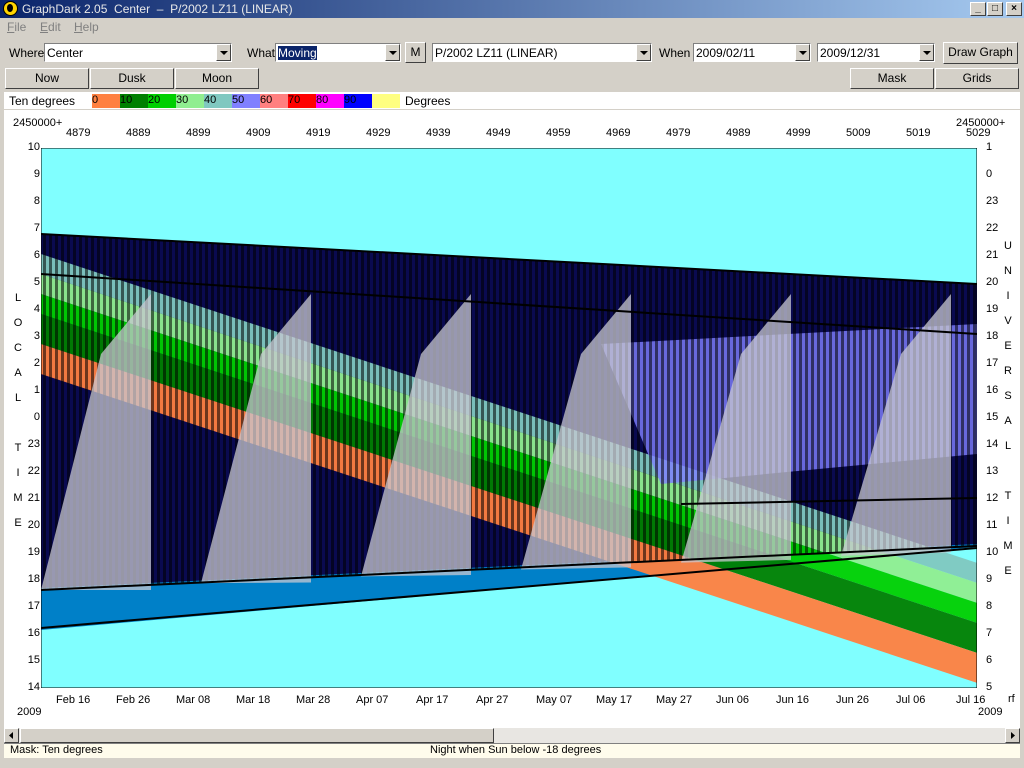 This screenshot has width=1024, height=768. What do you see at coordinates (36, 390) in the screenshot?
I see `local-time-tick: 1` at bounding box center [36, 390].